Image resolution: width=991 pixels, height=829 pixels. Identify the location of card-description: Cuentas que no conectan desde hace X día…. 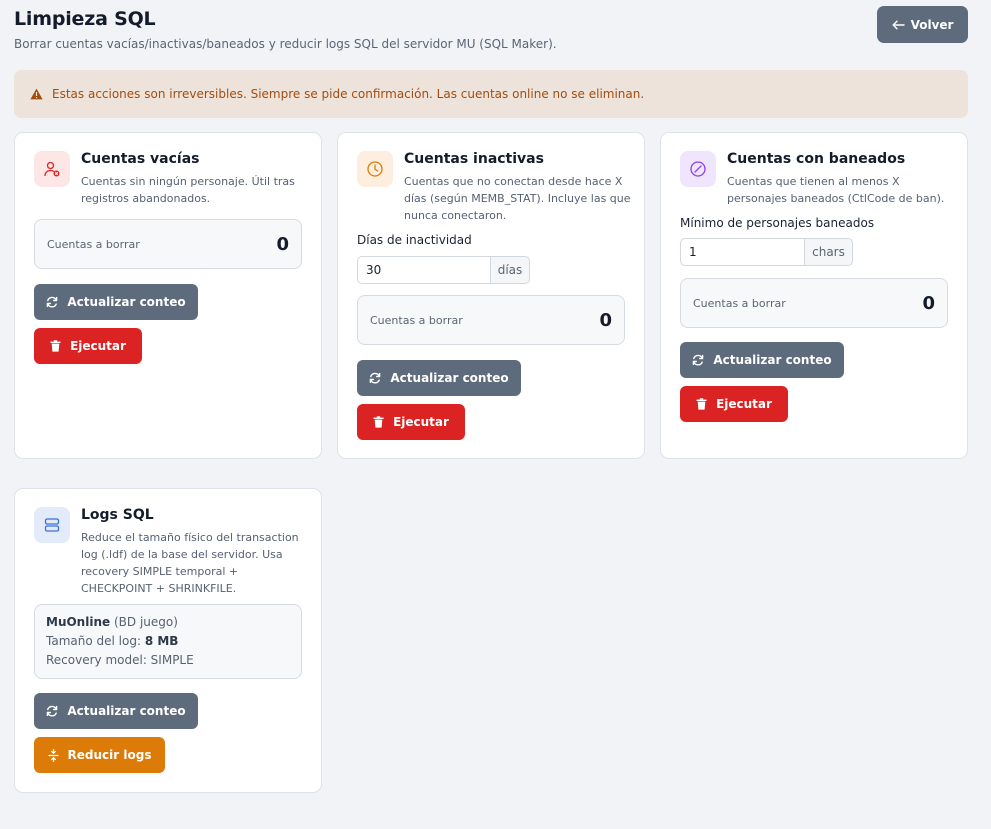
(517, 198).